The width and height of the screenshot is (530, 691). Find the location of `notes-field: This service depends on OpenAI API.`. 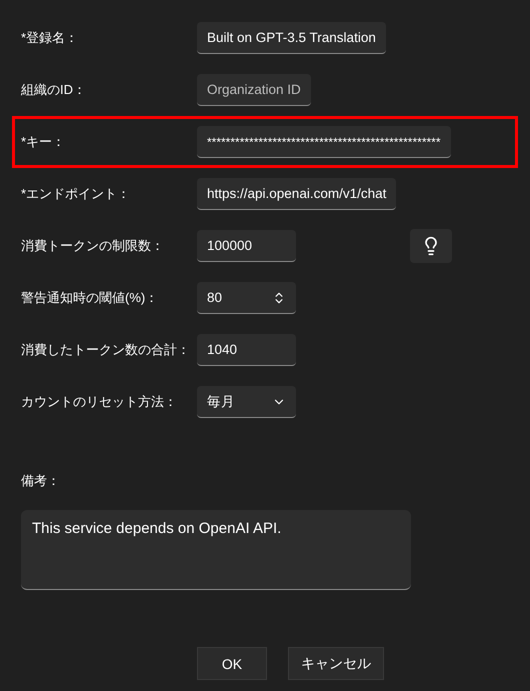

notes-field: This service depends on OpenAI API. is located at coordinates (216, 550).